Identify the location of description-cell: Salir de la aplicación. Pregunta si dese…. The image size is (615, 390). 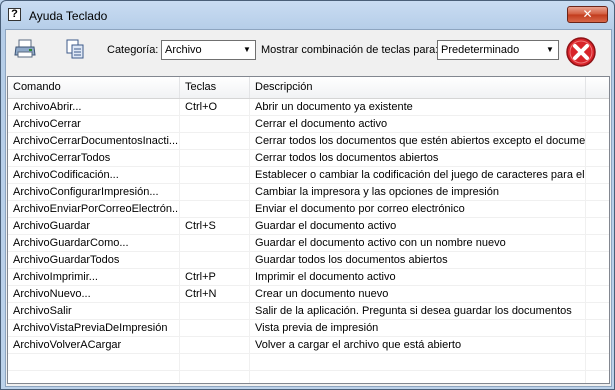
(413, 311).